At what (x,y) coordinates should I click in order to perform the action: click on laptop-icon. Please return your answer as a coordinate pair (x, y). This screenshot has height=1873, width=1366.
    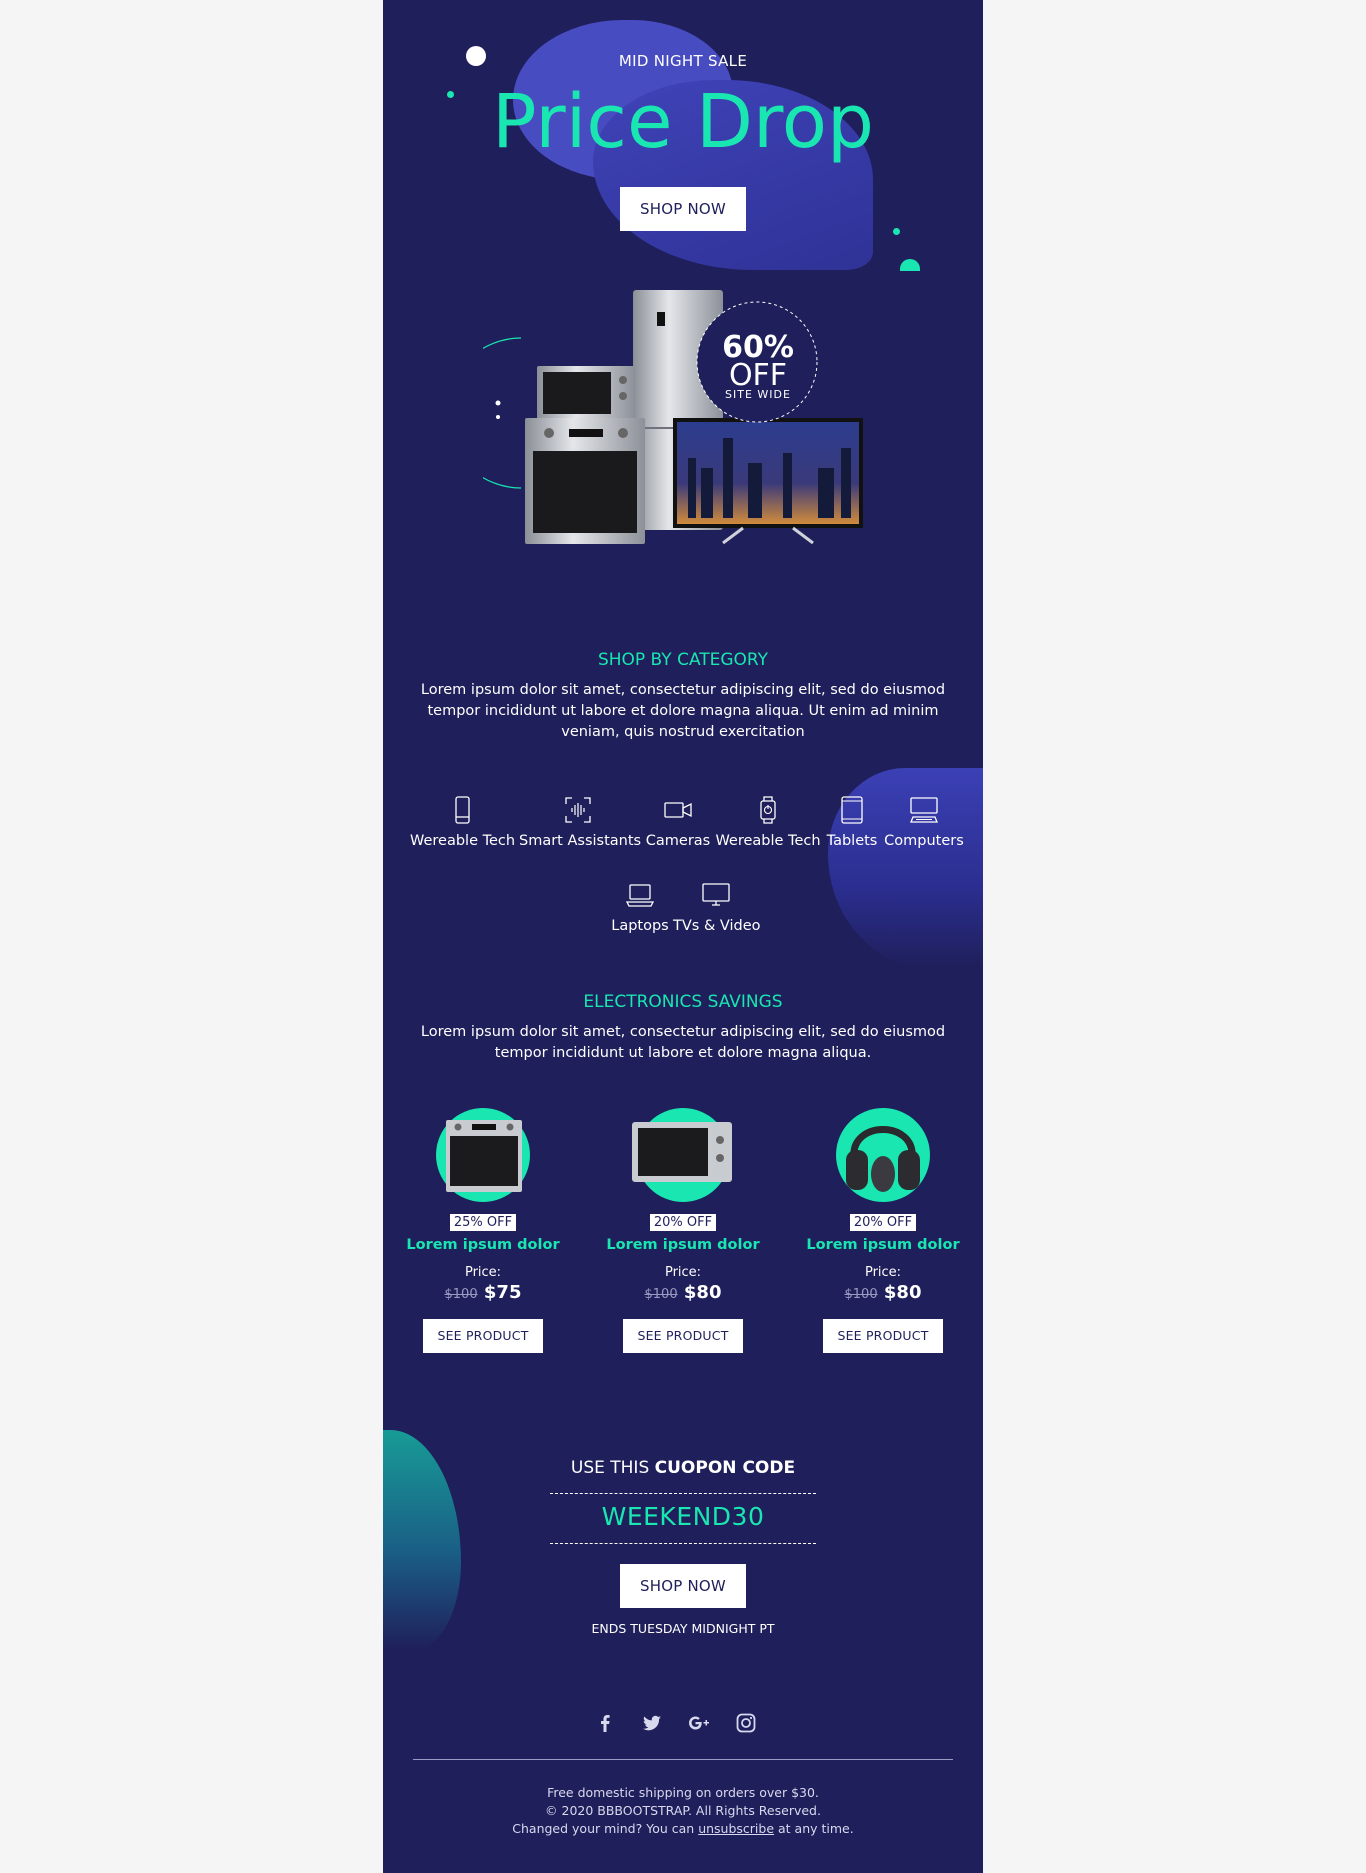
    Looking at the image, I should click on (640, 895).